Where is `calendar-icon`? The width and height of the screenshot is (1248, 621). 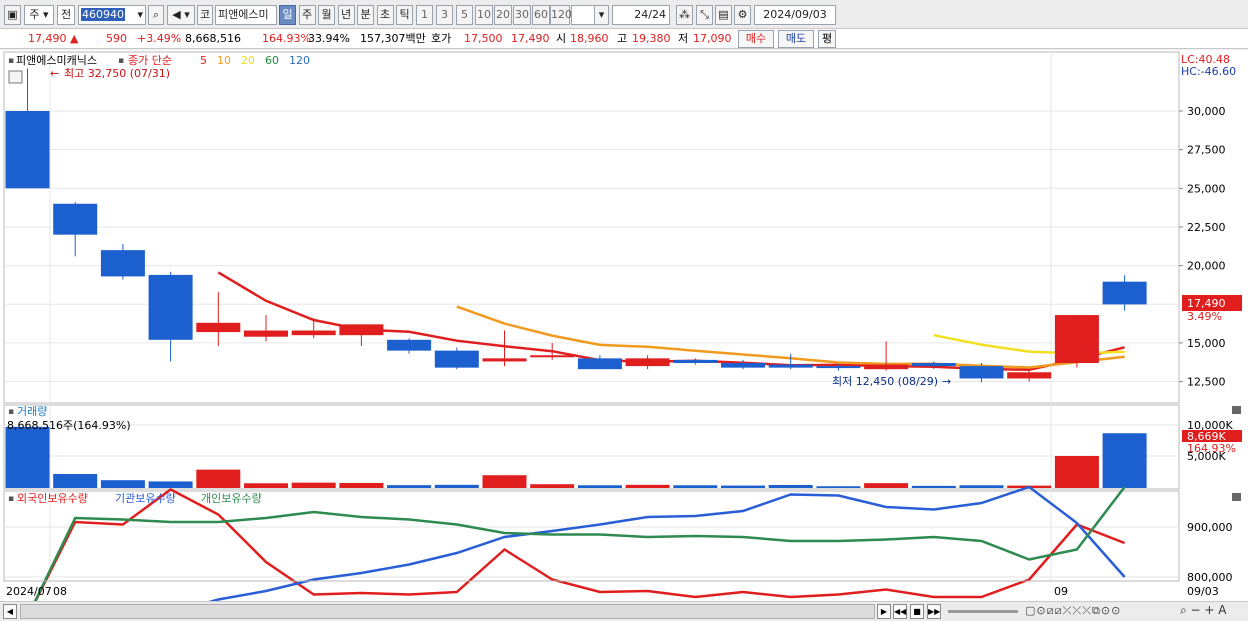
calendar-icon is located at coordinates (15, 77).